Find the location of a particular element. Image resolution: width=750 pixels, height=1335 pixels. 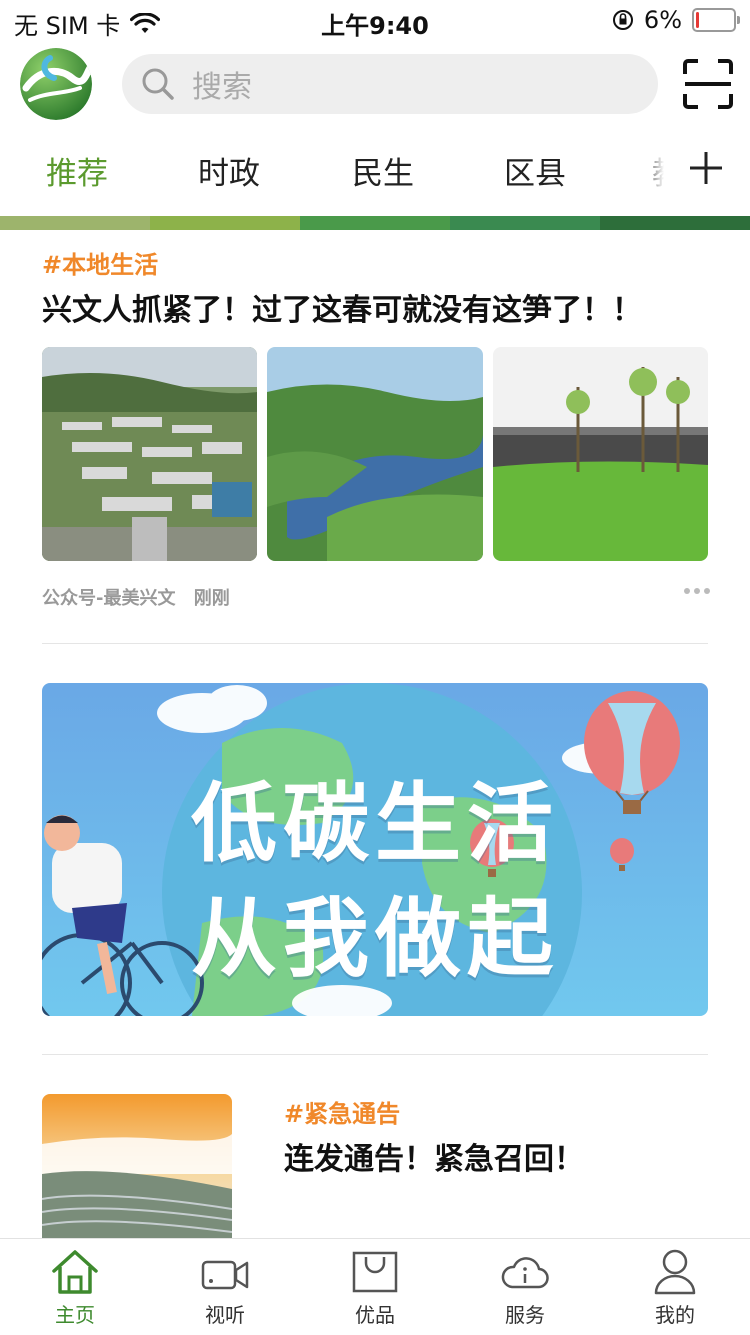

battery-percent: 6% is located at coordinates (662, 20).